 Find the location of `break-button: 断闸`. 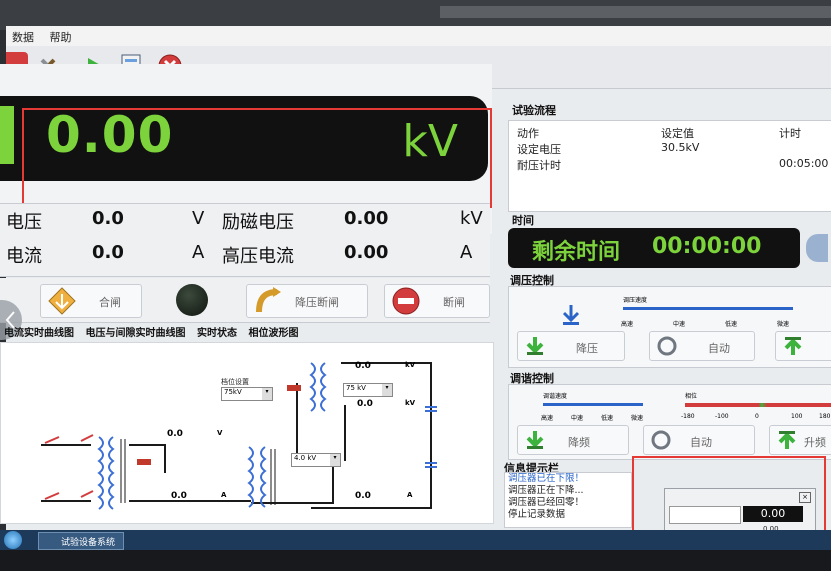

break-button: 断闸 is located at coordinates (437, 301).